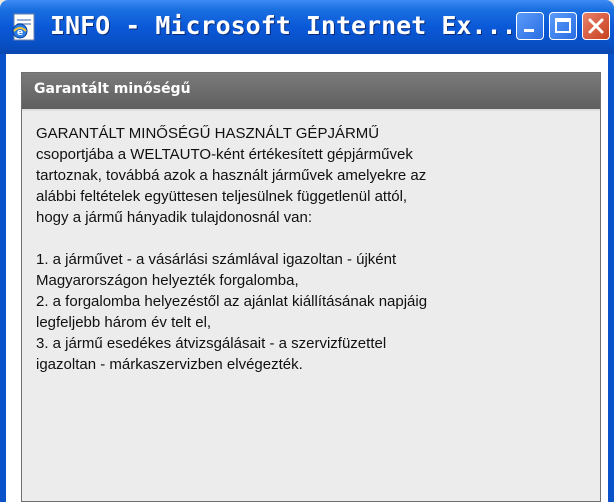  What do you see at coordinates (124, 322) in the screenshot?
I see `body-line: legfeljebb három év telt el,` at bounding box center [124, 322].